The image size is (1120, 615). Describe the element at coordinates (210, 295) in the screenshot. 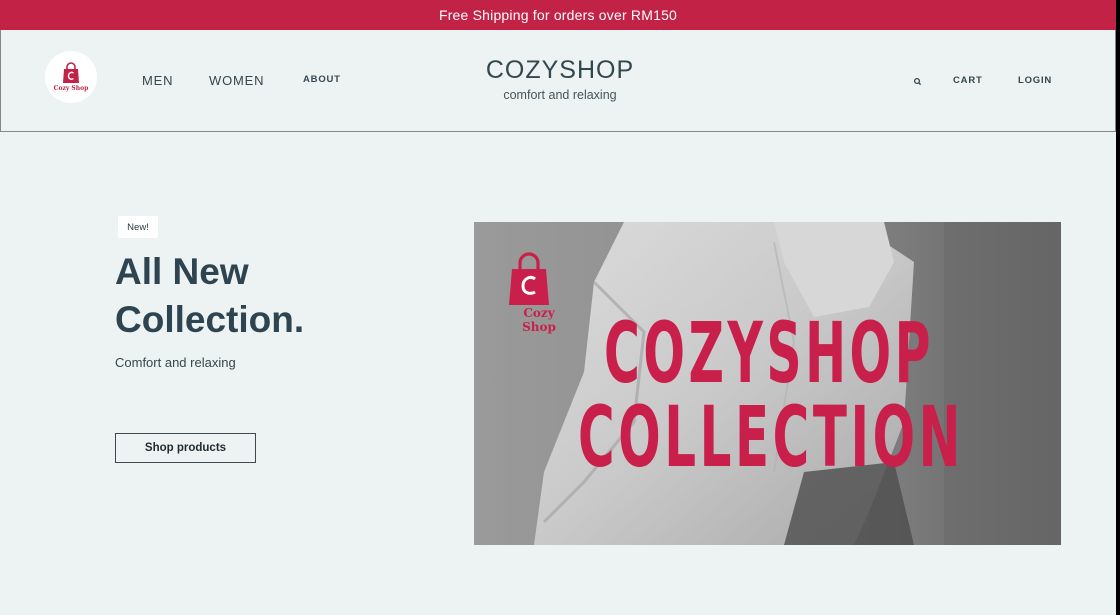

I see `hero-title: All New Collection.` at that location.